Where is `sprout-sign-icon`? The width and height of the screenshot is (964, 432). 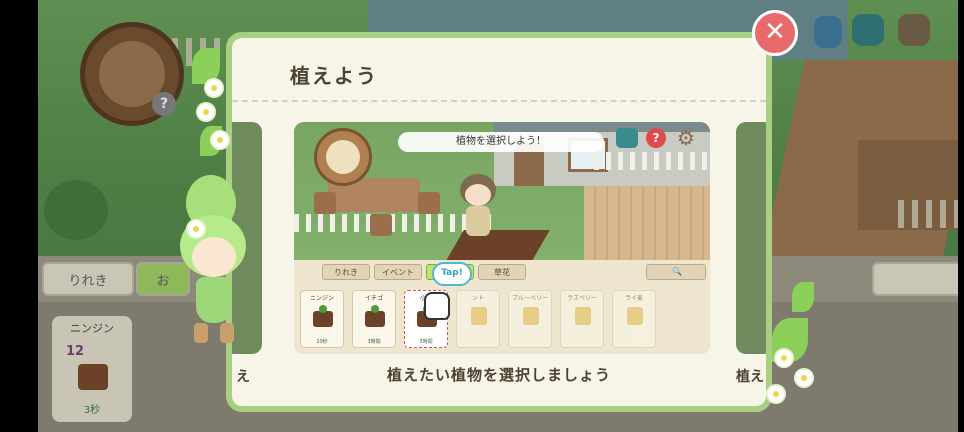
sprout-sign-icon is located at coordinates (343, 157).